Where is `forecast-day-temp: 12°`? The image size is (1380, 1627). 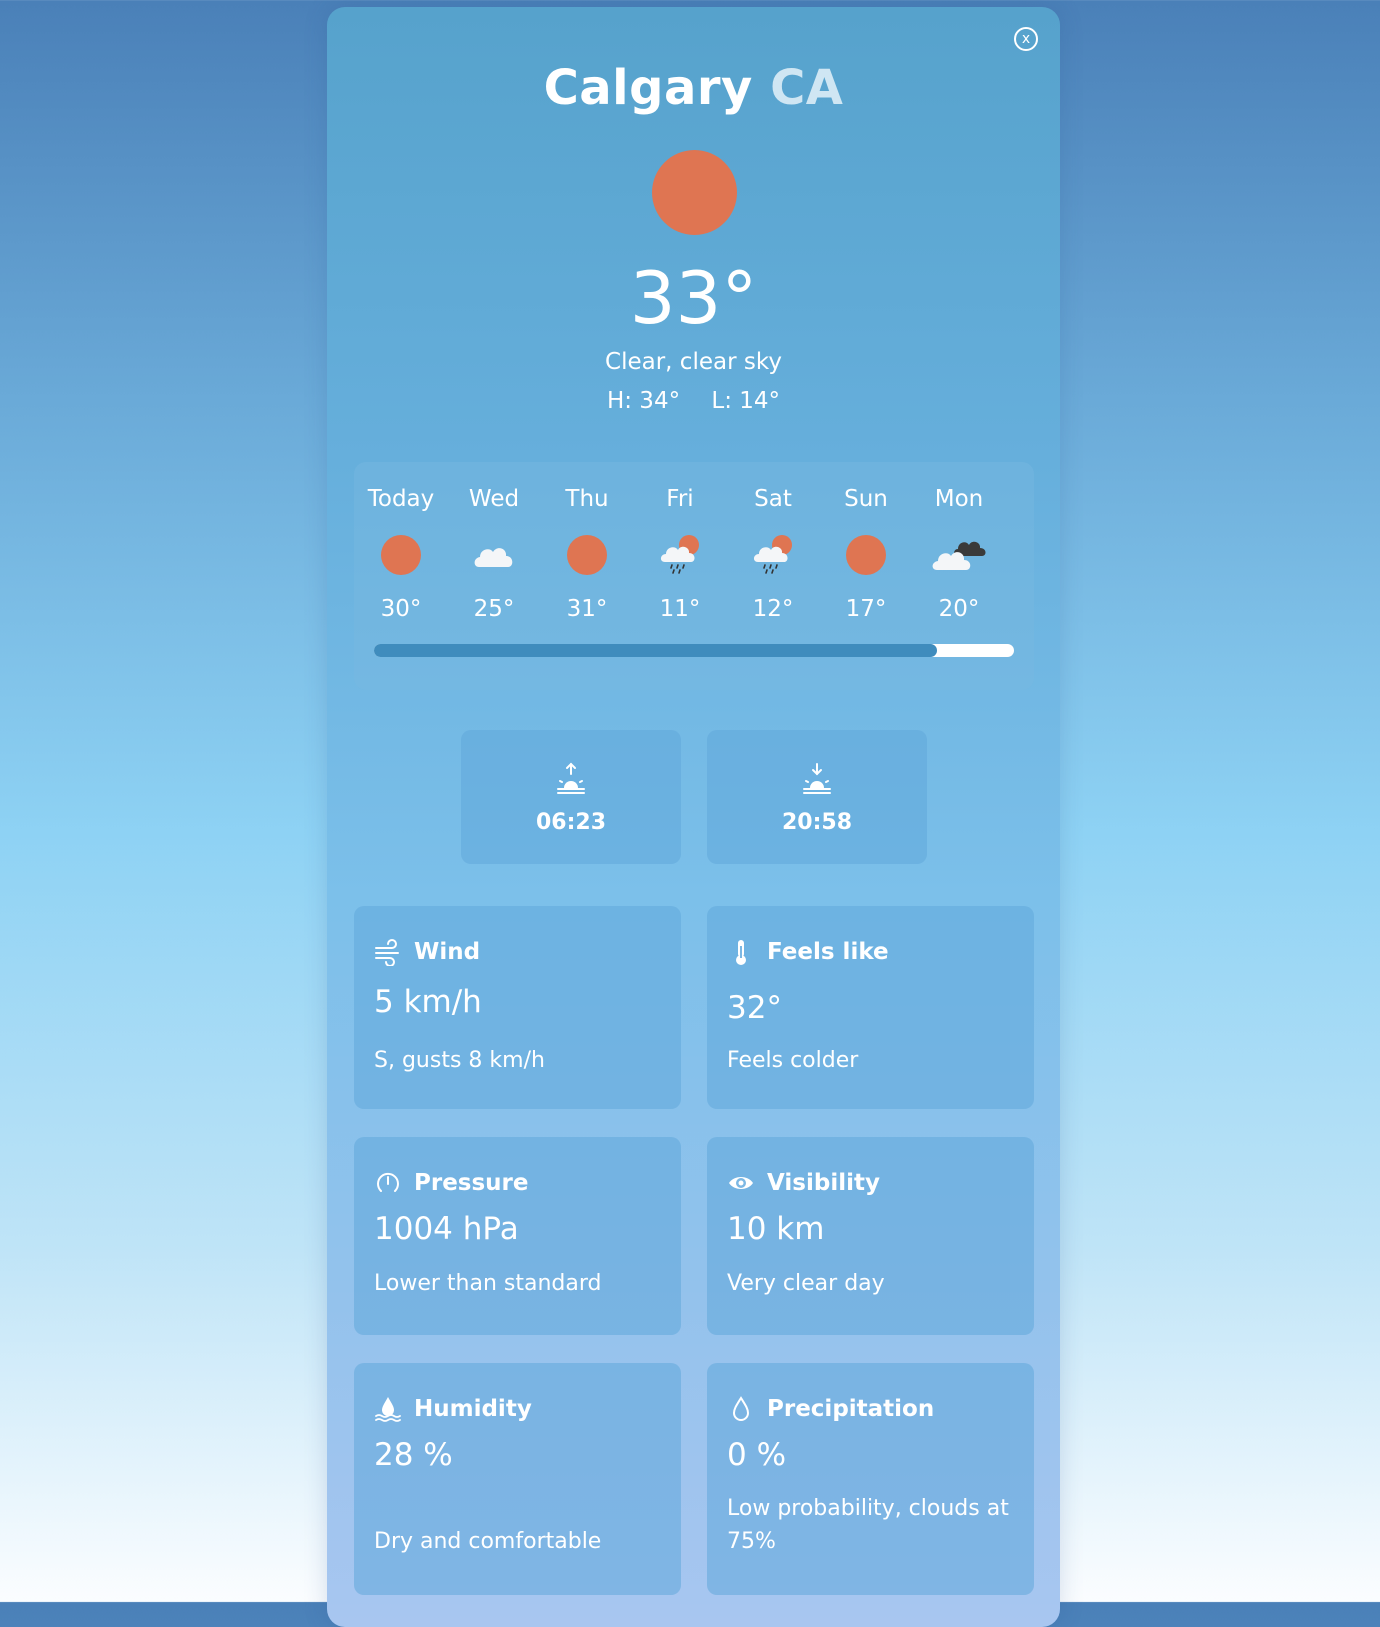 forecast-day-temp: 12° is located at coordinates (773, 609).